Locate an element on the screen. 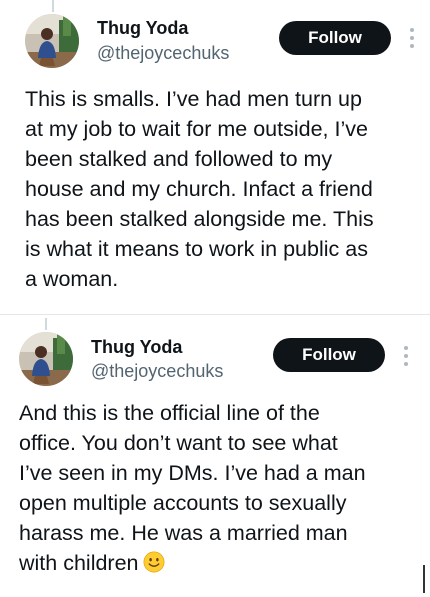  tweet-text-line: at my job to wait for me outside, I’ve is located at coordinates (196, 129).